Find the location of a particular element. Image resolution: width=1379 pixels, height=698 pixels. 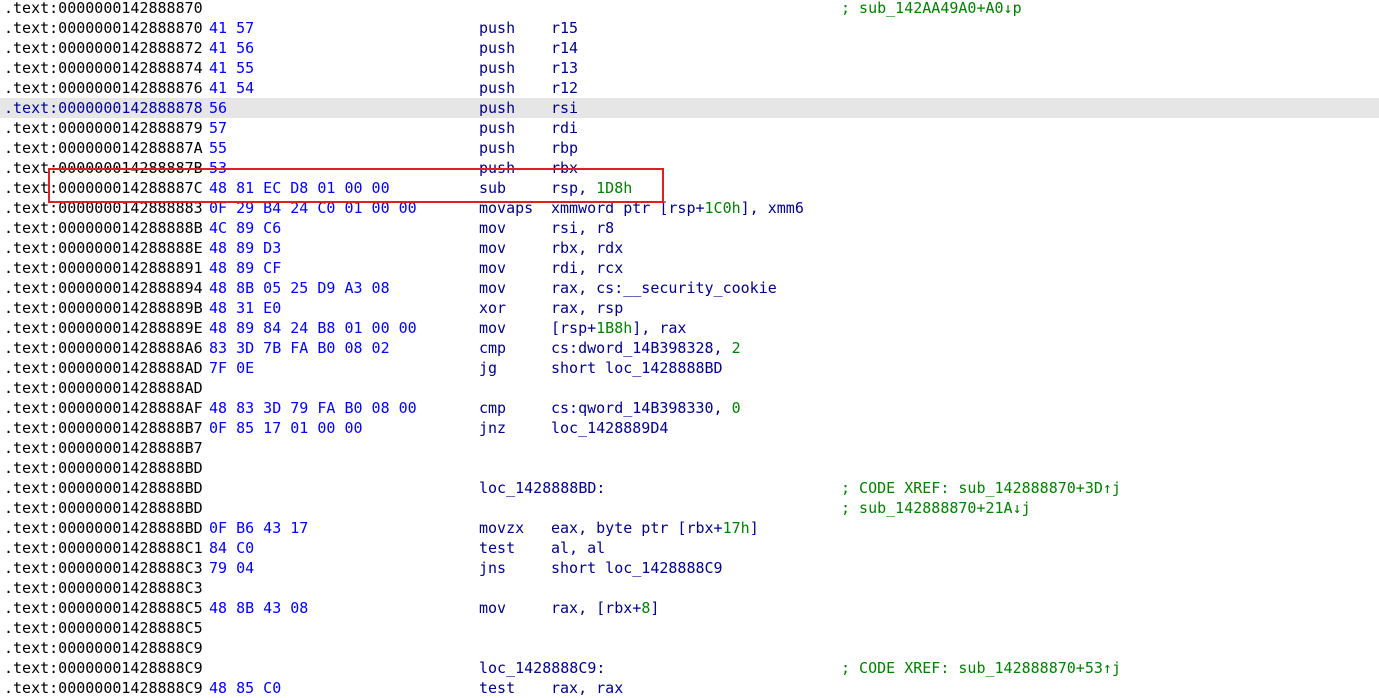

instruction-operands: eax, byte ptr [rbx+17h] is located at coordinates (655, 528).